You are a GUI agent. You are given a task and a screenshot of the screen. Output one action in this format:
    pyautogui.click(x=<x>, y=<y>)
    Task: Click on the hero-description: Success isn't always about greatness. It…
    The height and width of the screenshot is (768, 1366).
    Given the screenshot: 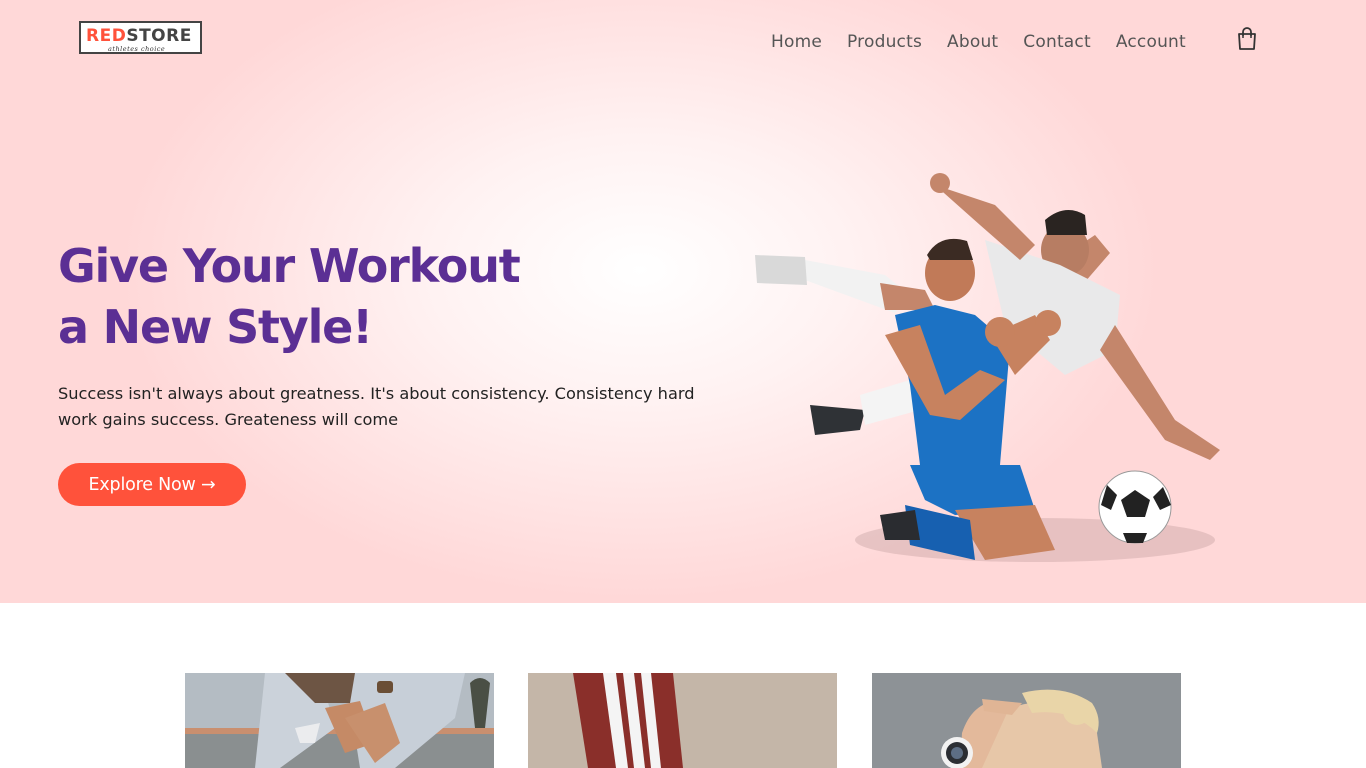 What is the action you would take?
    pyautogui.click(x=376, y=406)
    